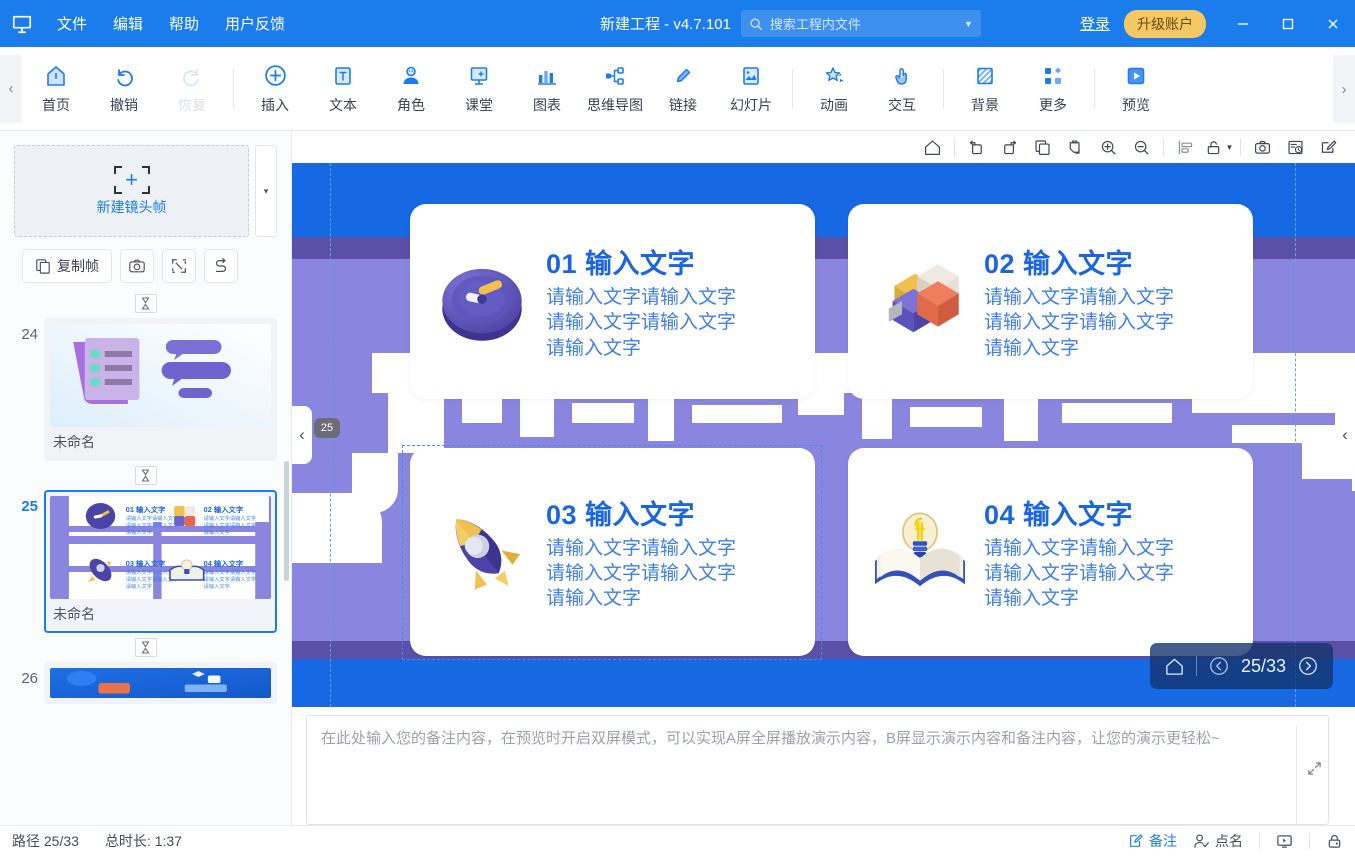 The image size is (1355, 856). What do you see at coordinates (343, 89) in the screenshot?
I see `ribbon-item-text: 文本` at bounding box center [343, 89].